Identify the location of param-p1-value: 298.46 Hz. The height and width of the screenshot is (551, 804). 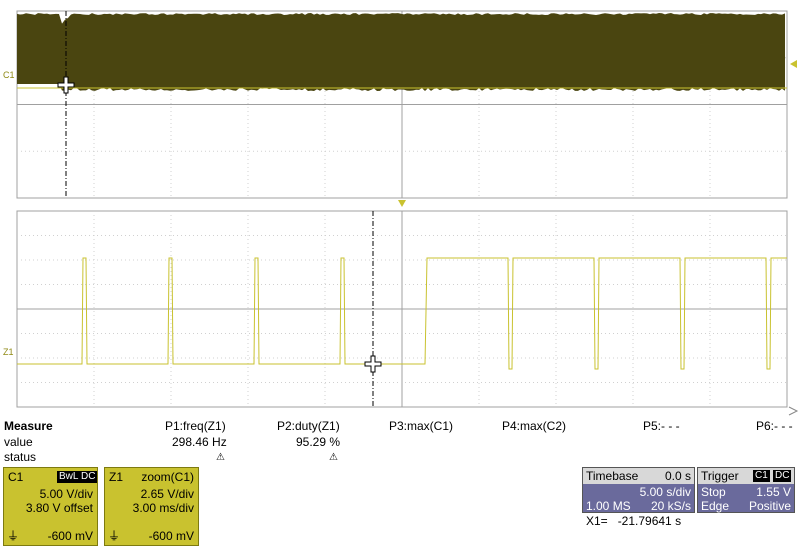
(199, 442).